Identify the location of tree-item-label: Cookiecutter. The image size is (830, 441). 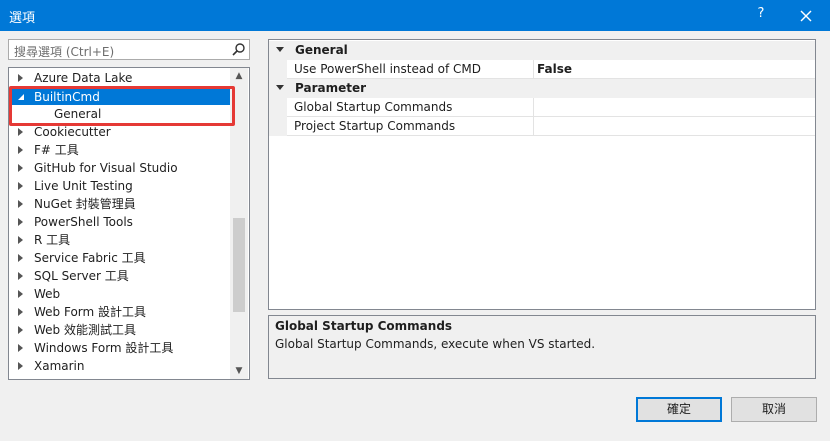
(72, 132).